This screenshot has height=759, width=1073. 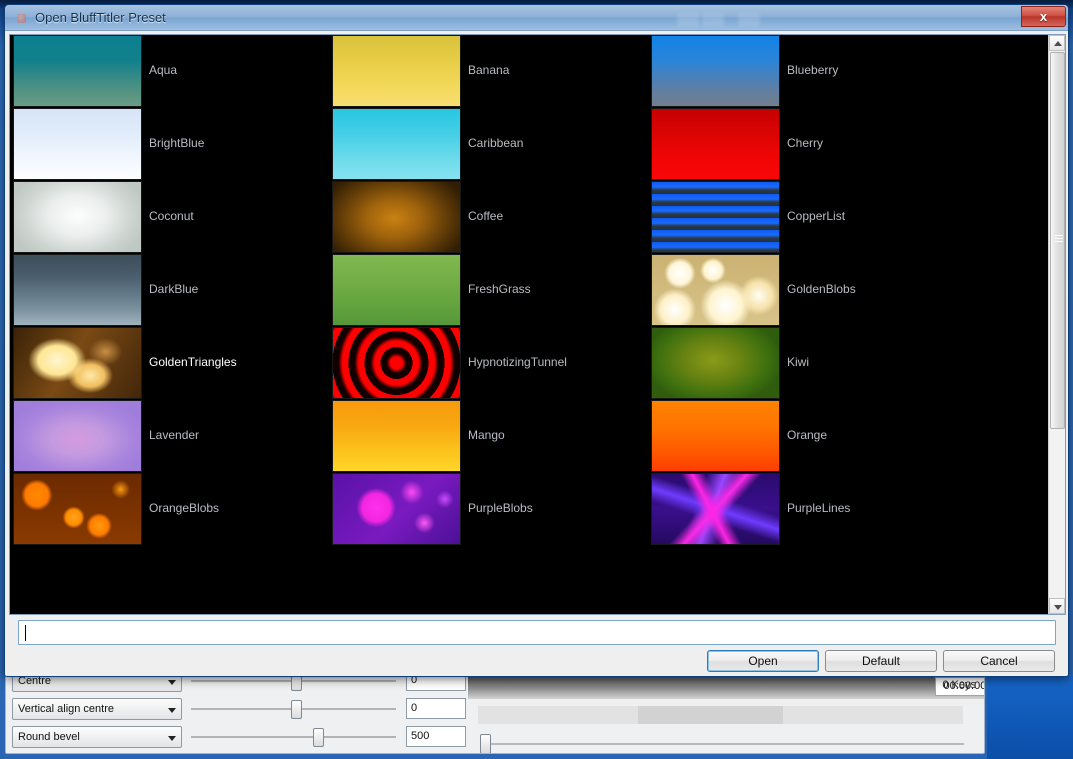 I want to click on preset-row: BrightBlue Caribbean Cherry, so click(x=529, y=144).